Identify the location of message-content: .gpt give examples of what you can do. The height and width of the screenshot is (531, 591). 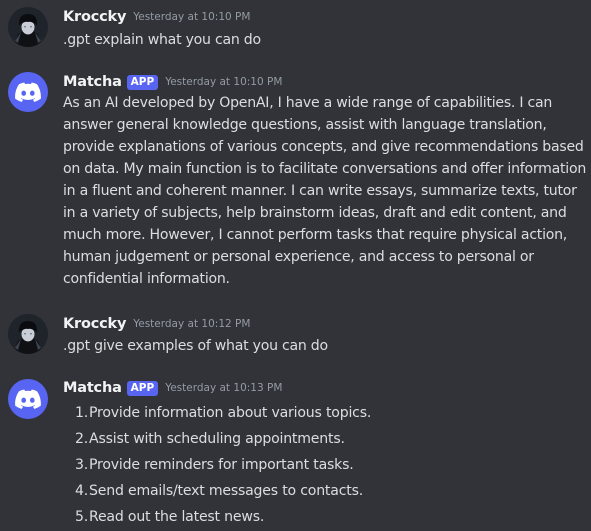
(195, 346).